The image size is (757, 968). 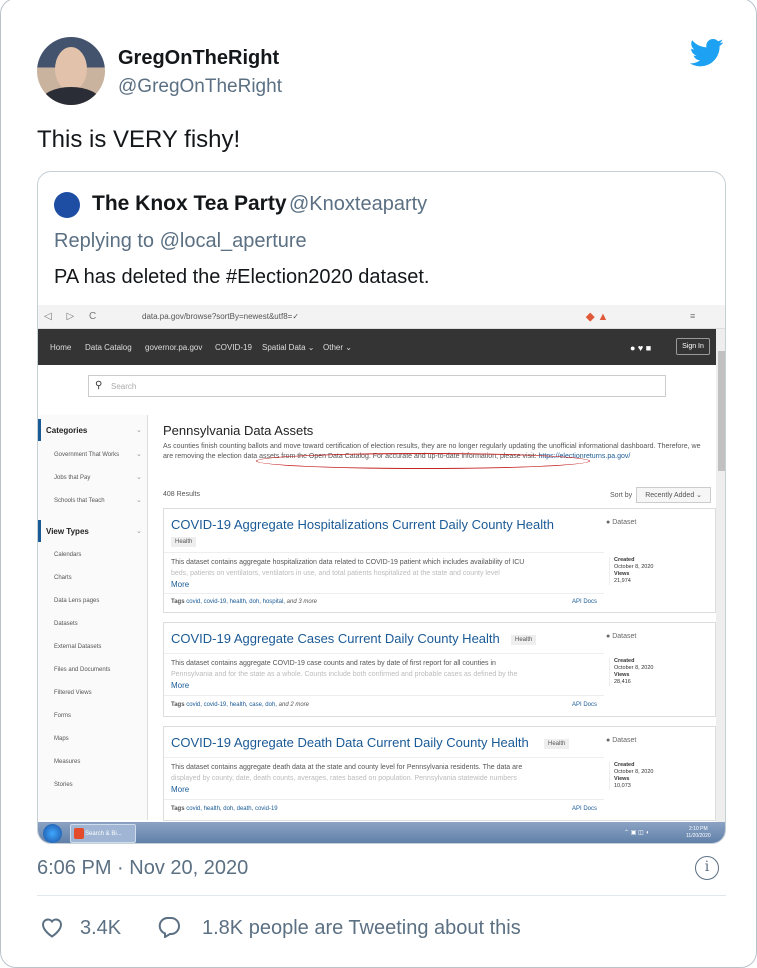 What do you see at coordinates (78, 647) in the screenshot?
I see `view-type-item: External Datasets` at bounding box center [78, 647].